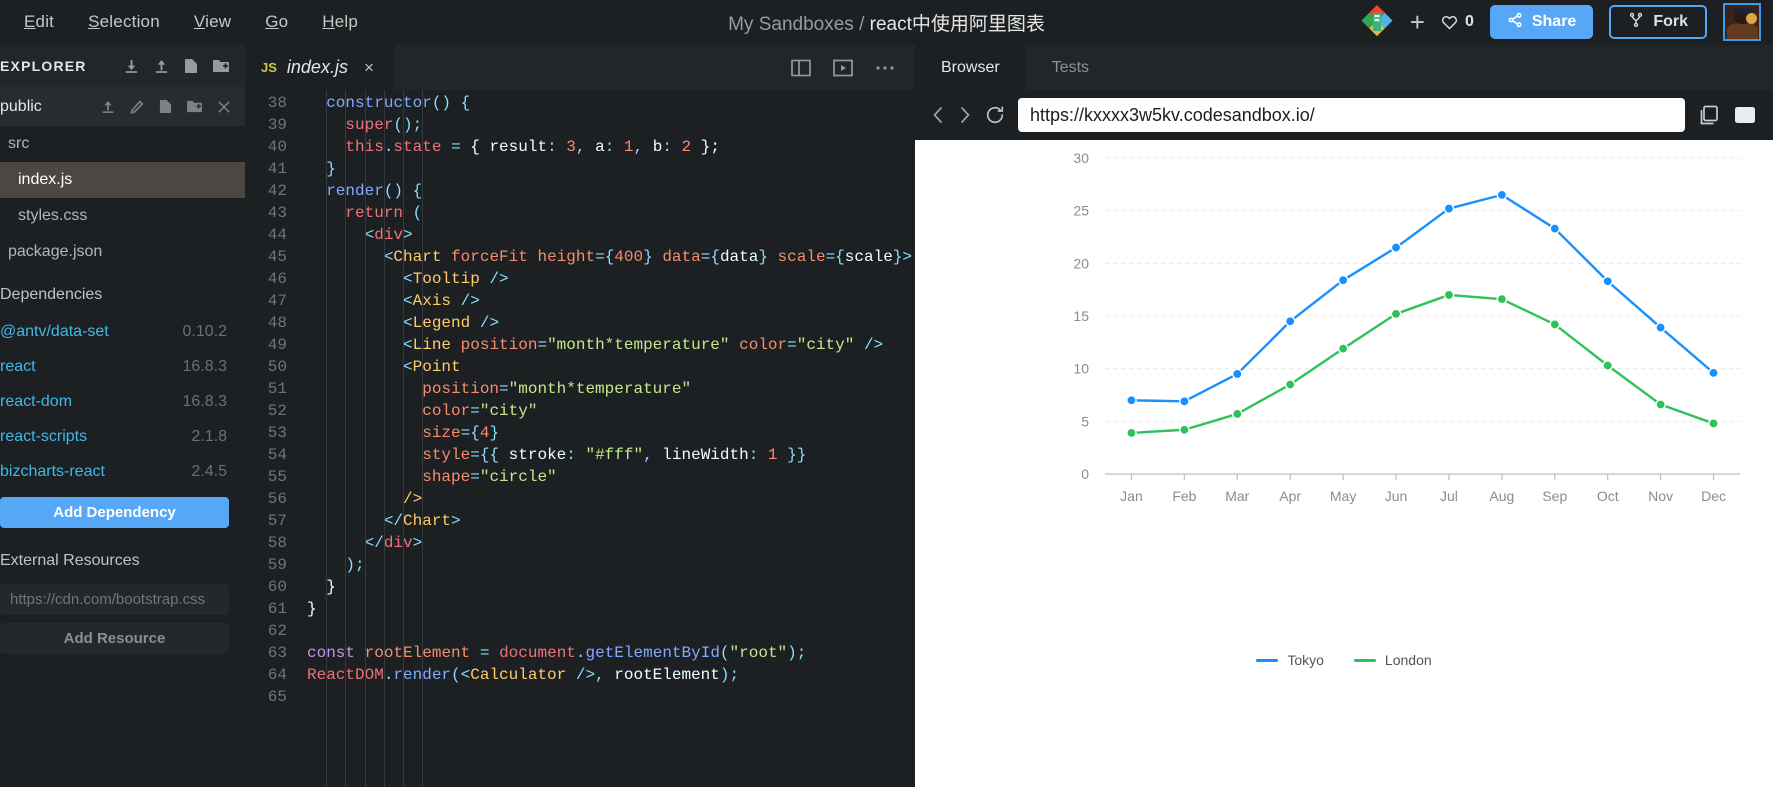 The width and height of the screenshot is (1773, 787). I want to click on code-token: ,, so click(643, 147).